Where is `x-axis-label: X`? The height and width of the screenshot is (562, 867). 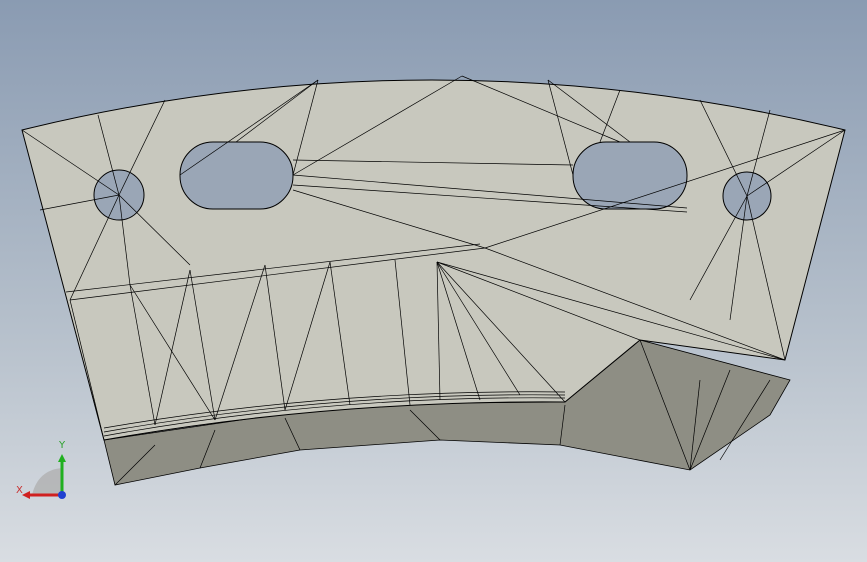
x-axis-label: X is located at coordinates (19, 490).